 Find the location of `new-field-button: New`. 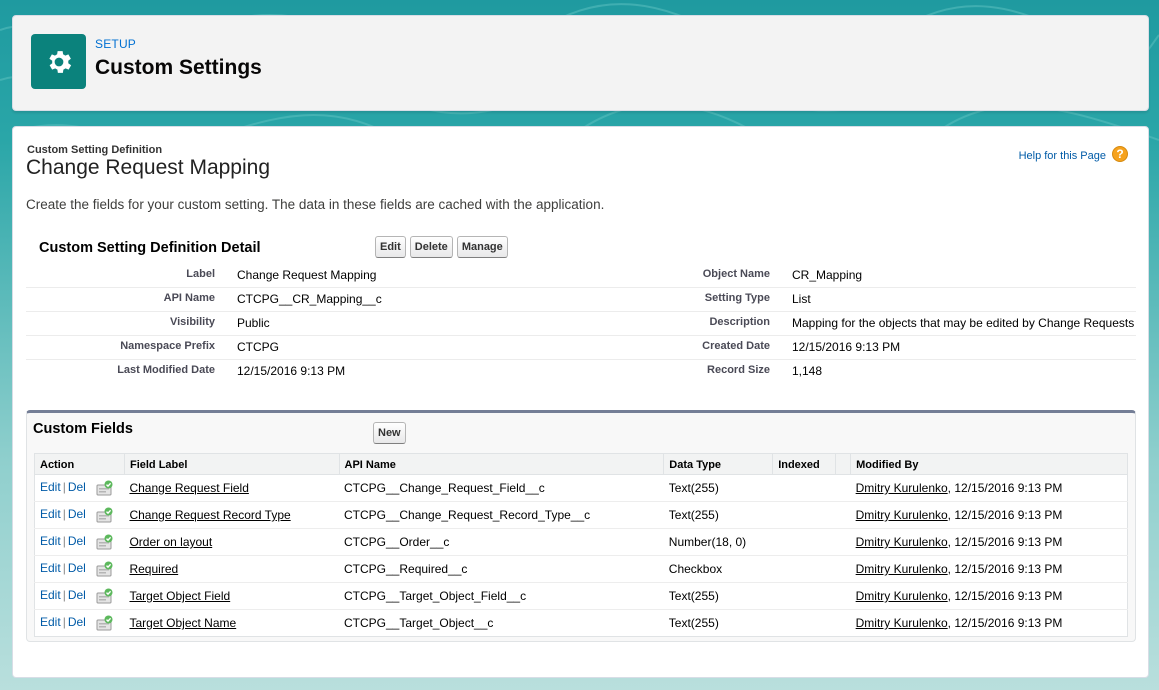

new-field-button: New is located at coordinates (389, 433).